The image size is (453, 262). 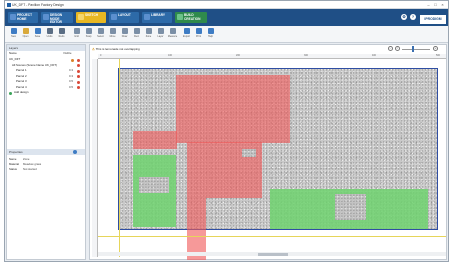 What do you see at coordinates (233, 109) in the screenshot?
I see `red-zone-top` at bounding box center [233, 109].